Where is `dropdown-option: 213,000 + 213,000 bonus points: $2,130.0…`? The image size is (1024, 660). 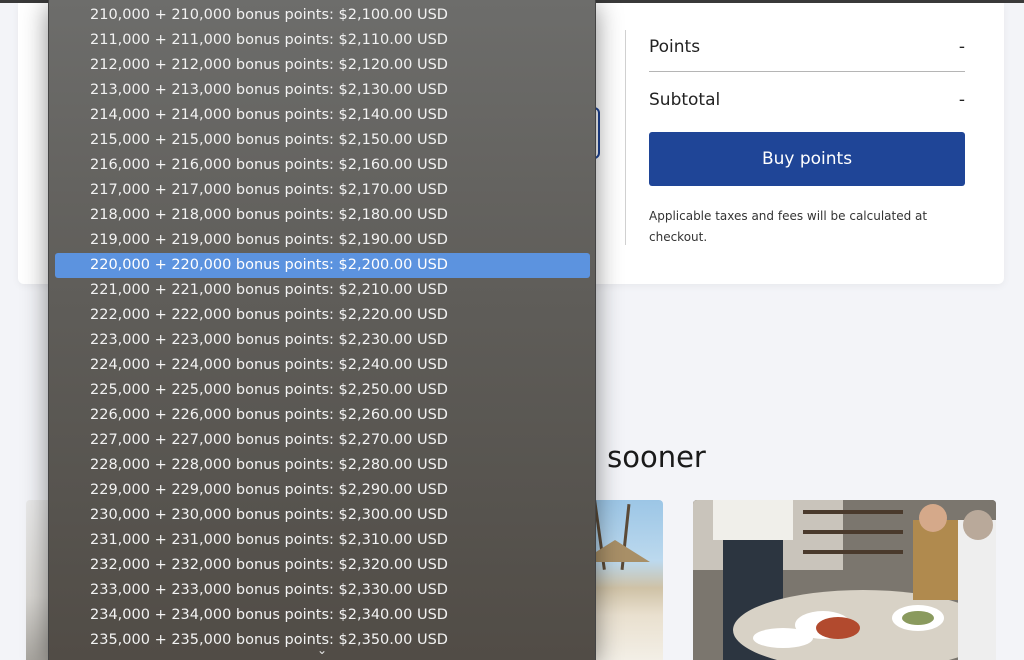 dropdown-option: 213,000 + 213,000 bonus points: $2,130.0… is located at coordinates (322, 90).